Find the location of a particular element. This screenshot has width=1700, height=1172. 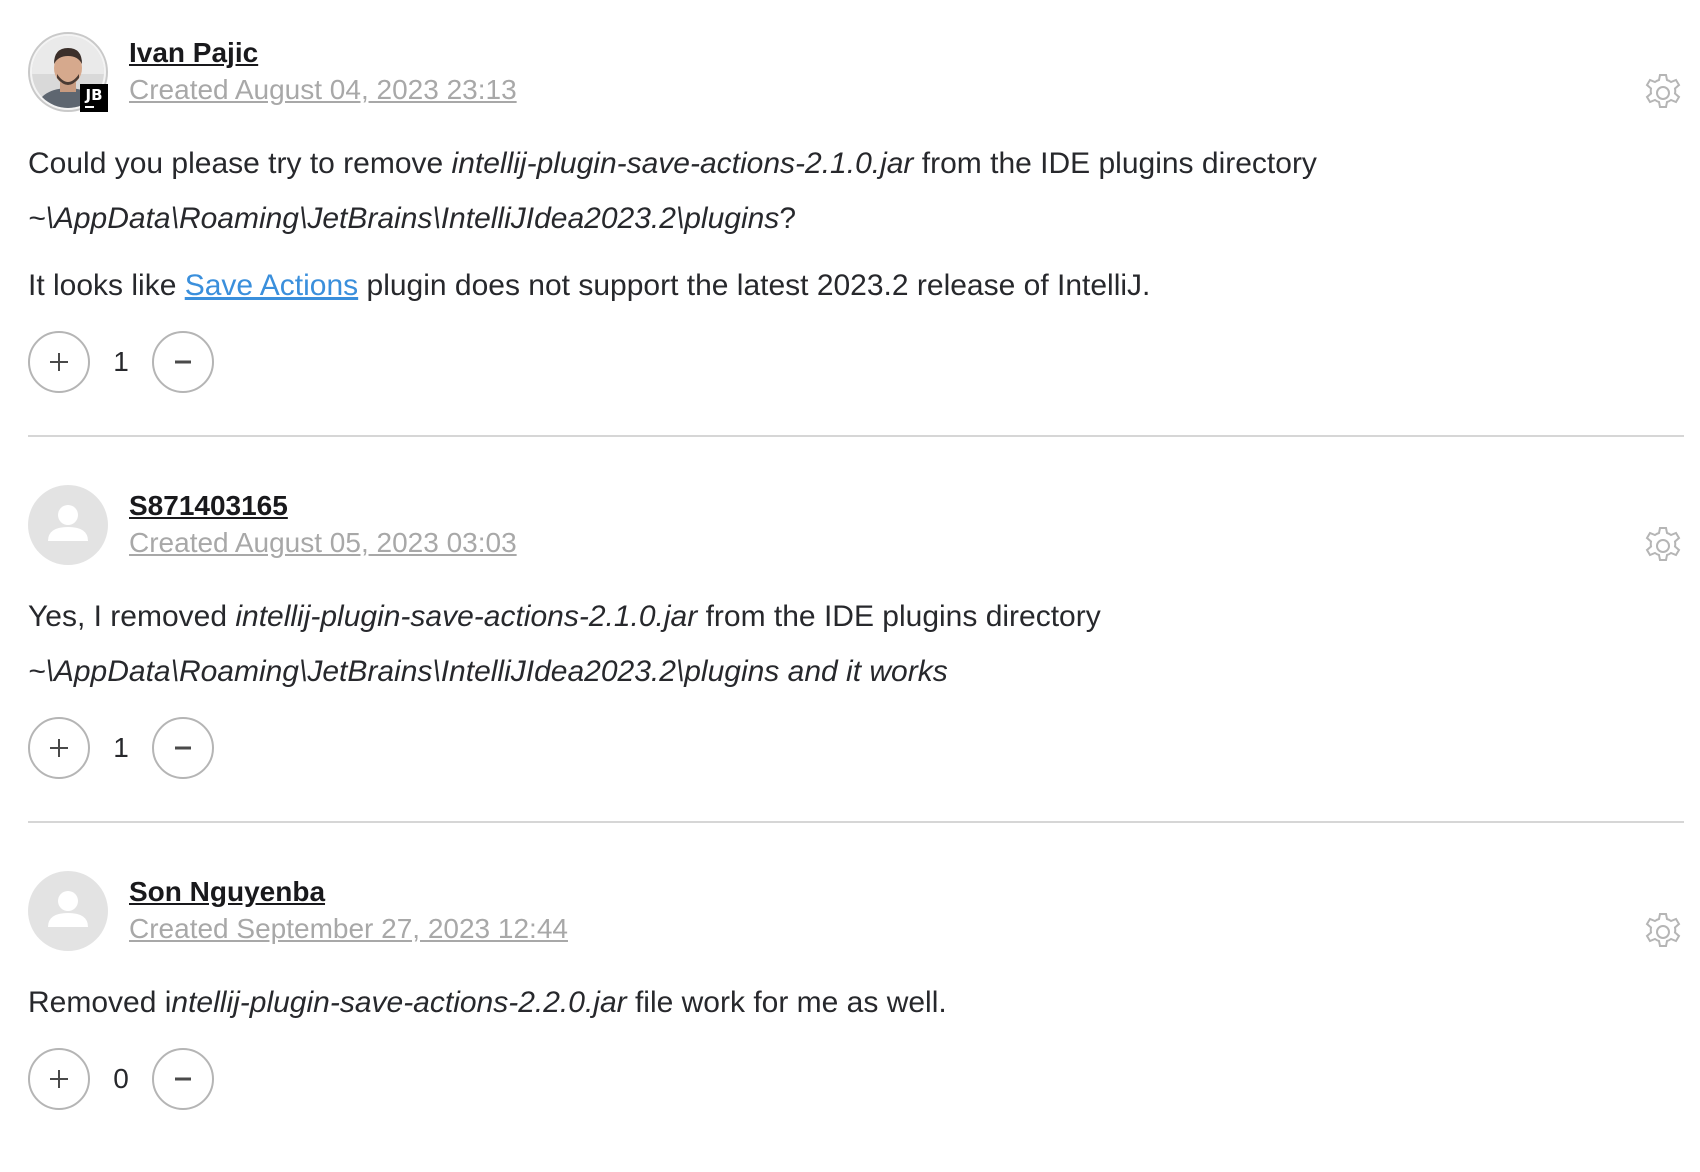

save-actions-link: Save Actions is located at coordinates (271, 285).